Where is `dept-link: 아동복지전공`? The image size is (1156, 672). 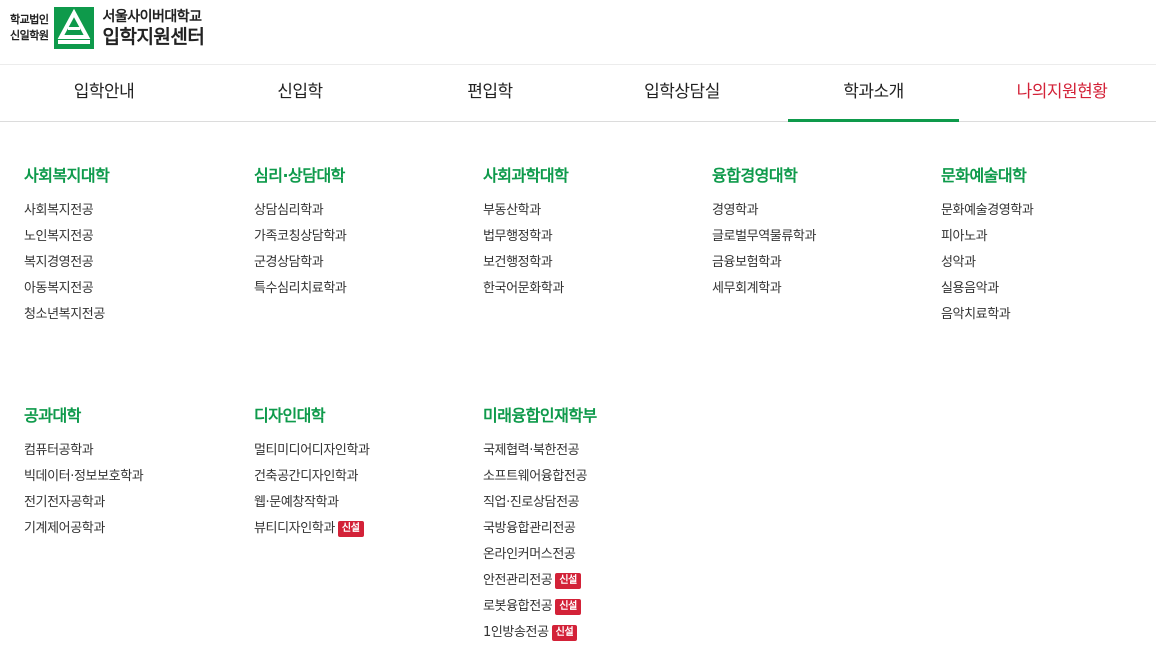 dept-link: 아동복지전공 is located at coordinates (59, 288).